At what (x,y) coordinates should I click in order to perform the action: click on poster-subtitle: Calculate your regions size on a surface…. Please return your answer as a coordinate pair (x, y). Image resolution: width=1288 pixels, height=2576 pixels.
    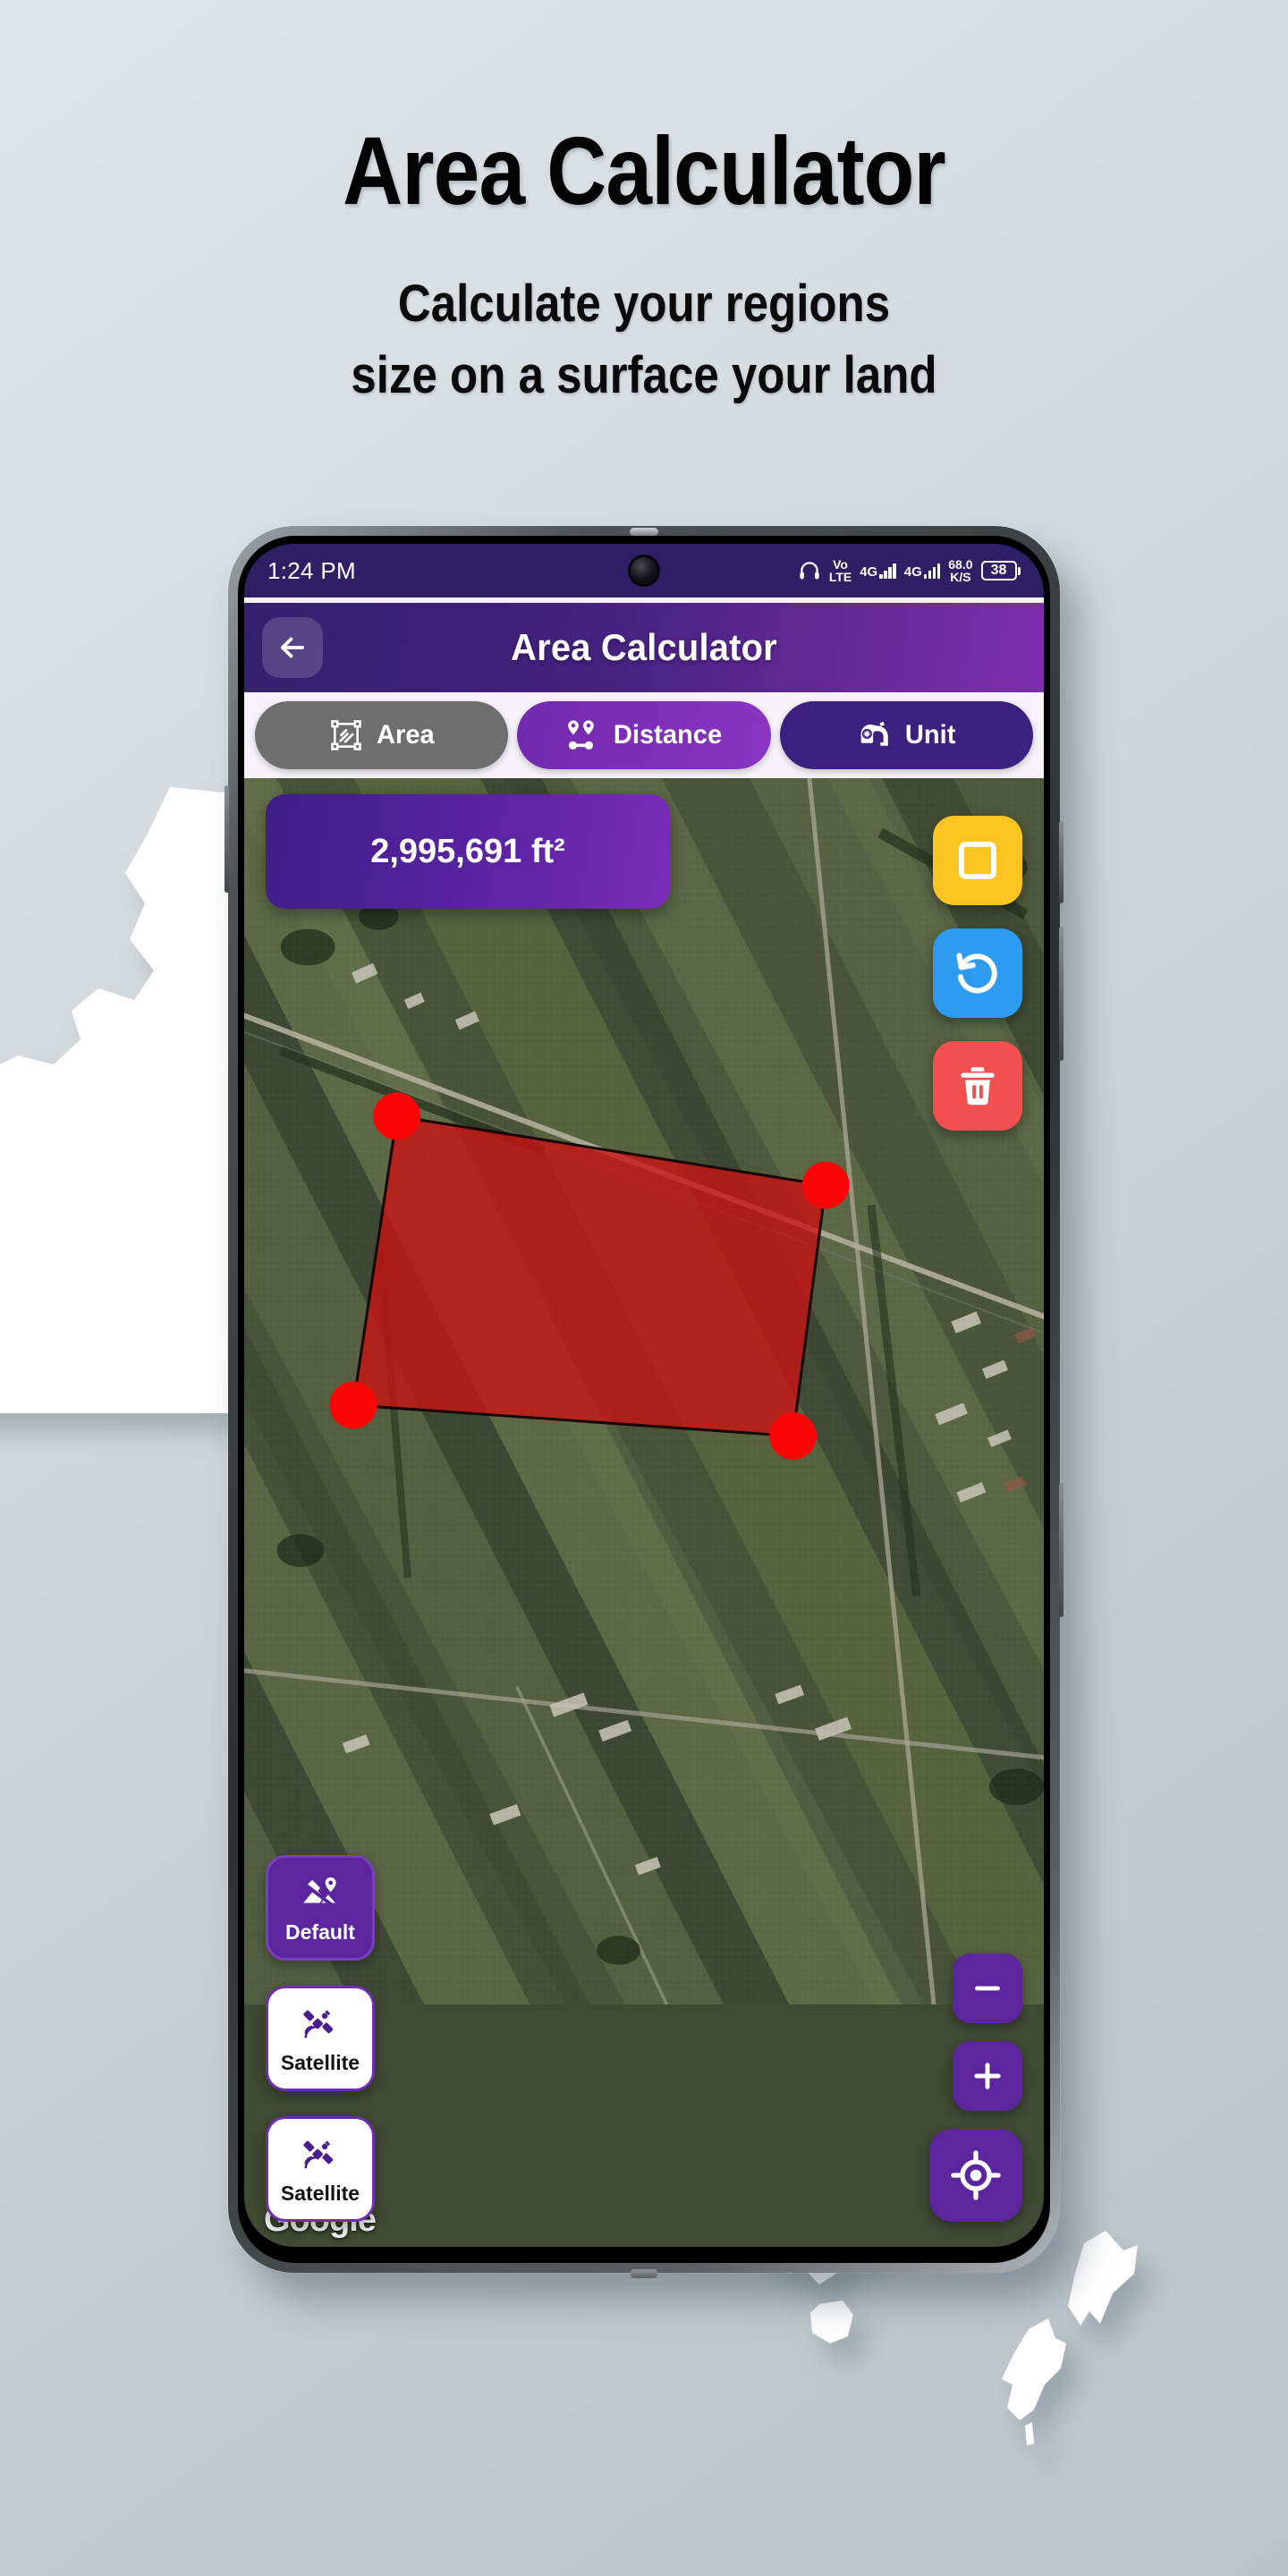
    Looking at the image, I should click on (643, 339).